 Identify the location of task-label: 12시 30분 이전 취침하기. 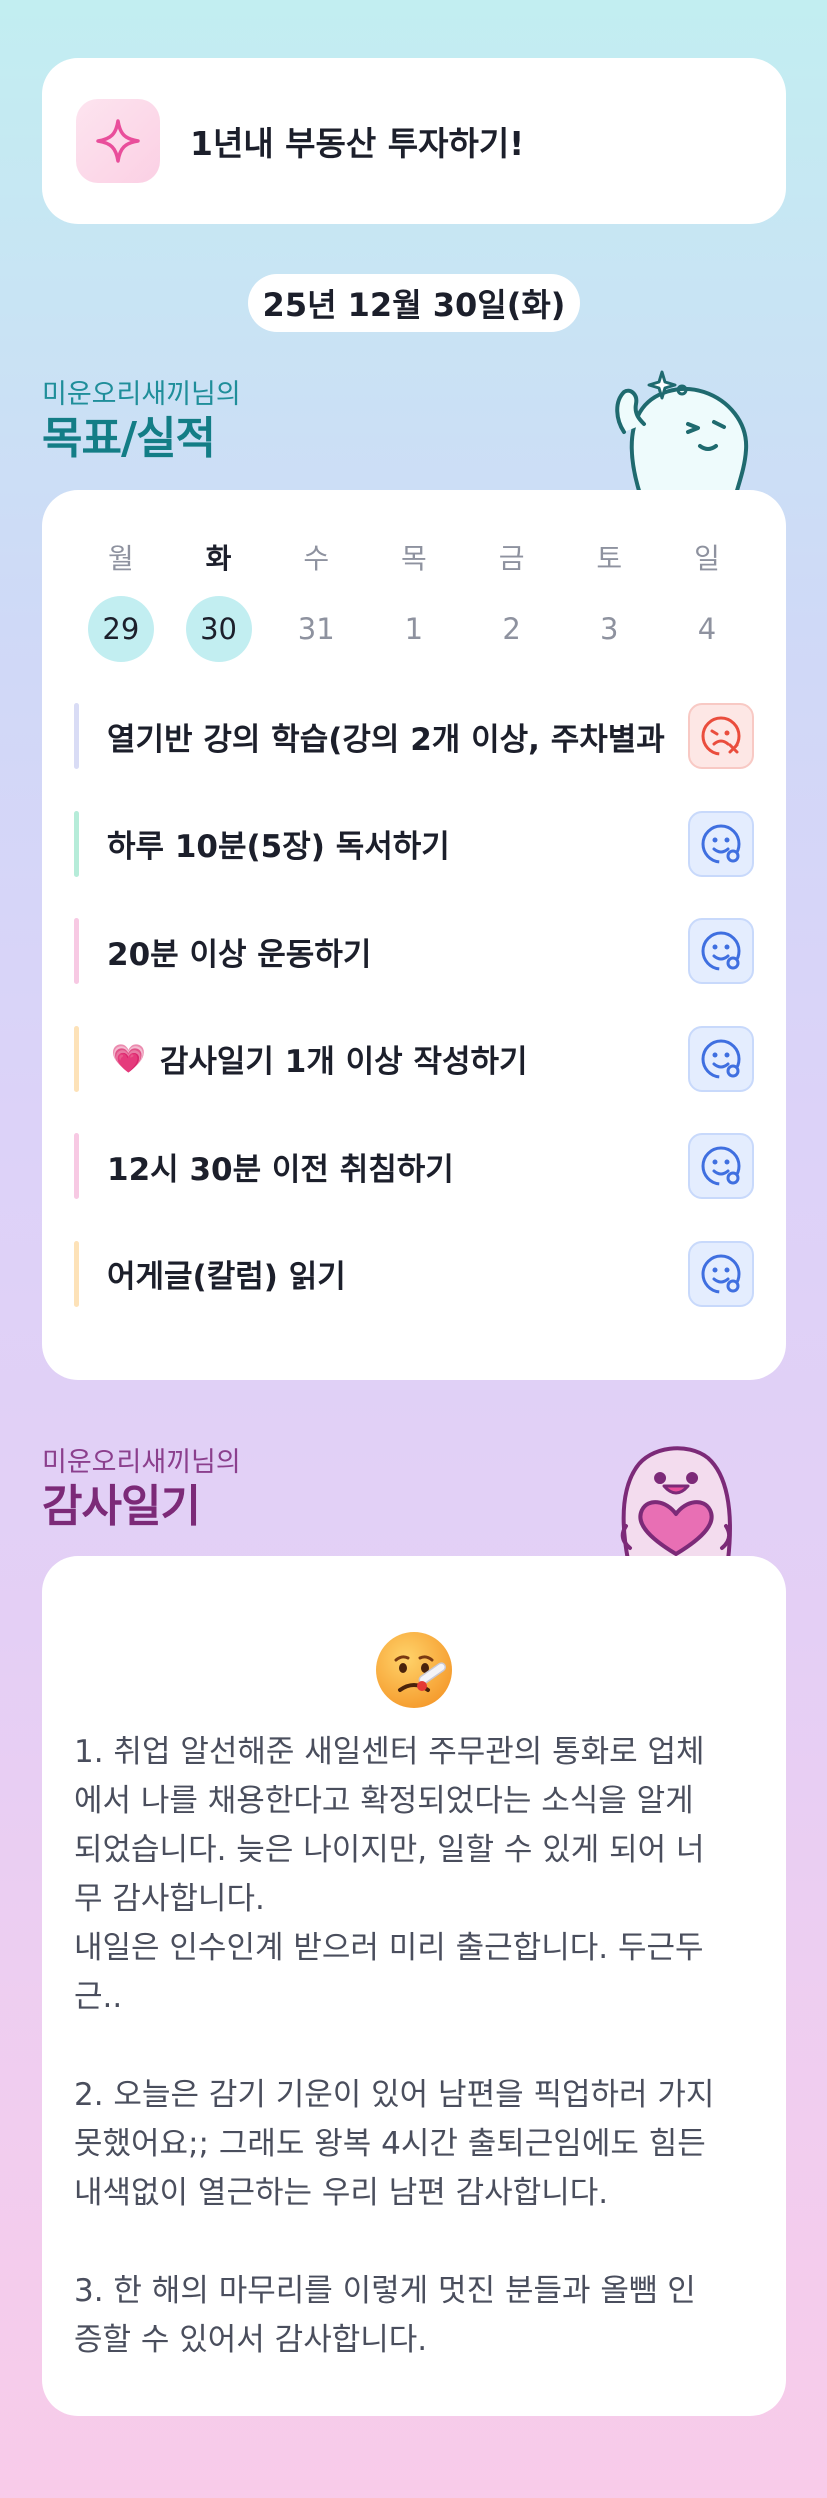
(280, 1169).